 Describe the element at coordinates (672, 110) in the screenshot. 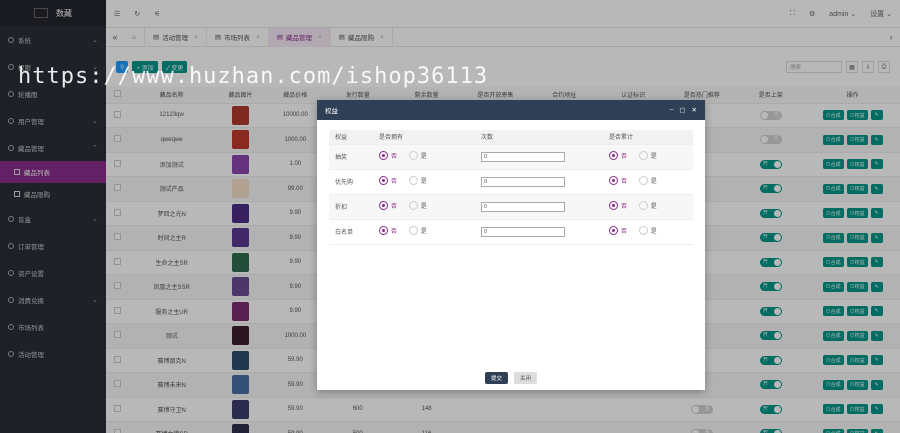

I see `minimize-icon: –` at that location.